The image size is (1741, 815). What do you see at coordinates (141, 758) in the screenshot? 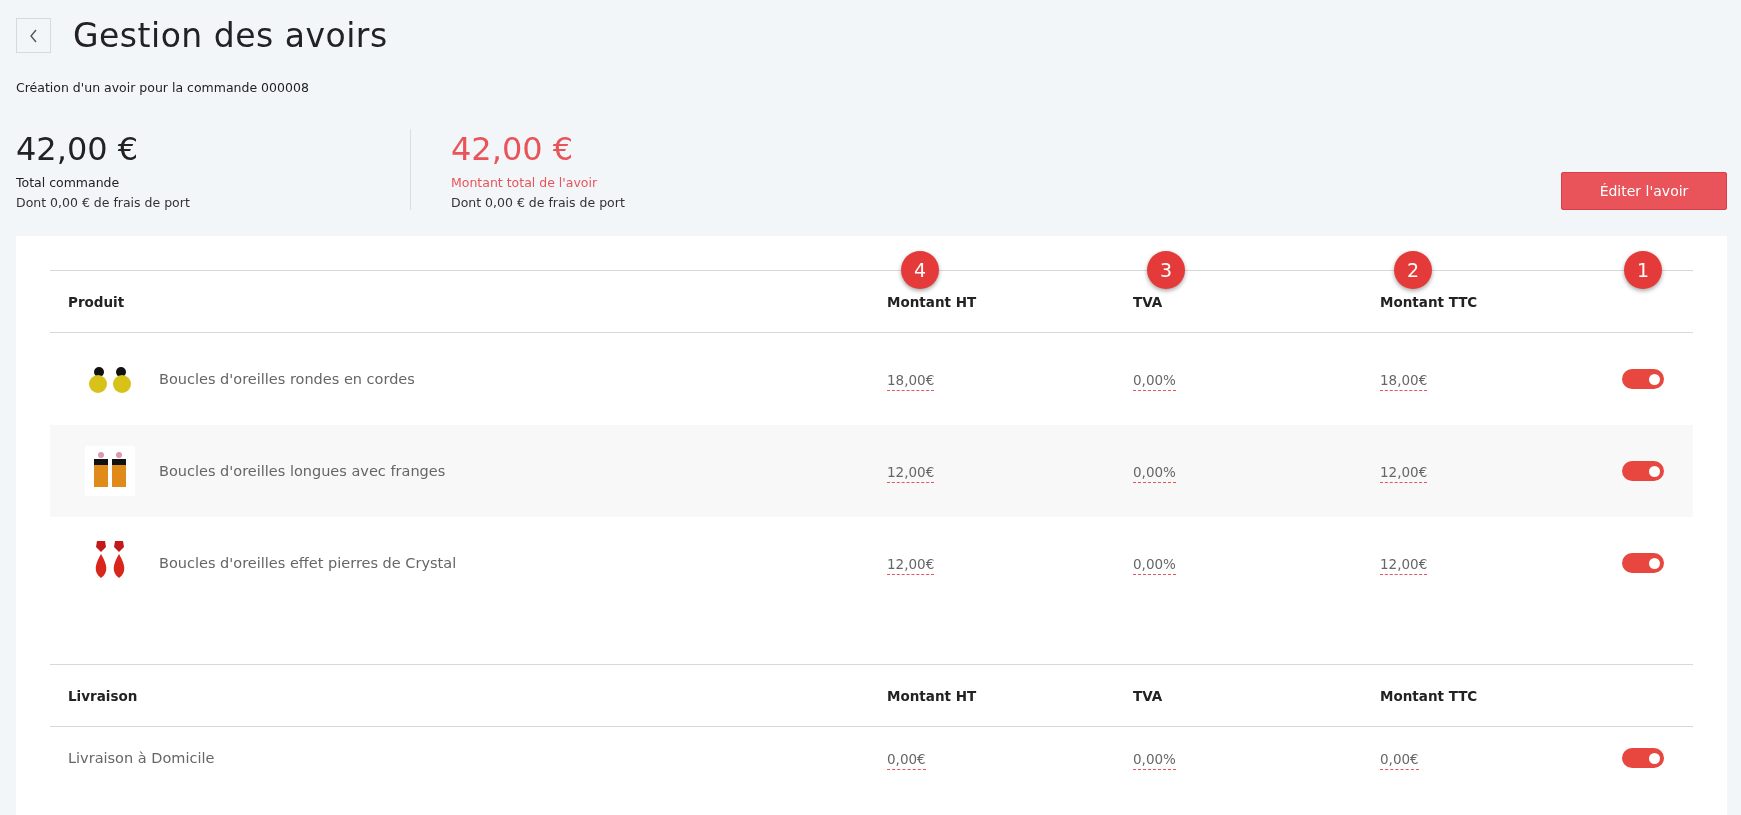
I see `product-name: Livraison à Domicile` at bounding box center [141, 758].